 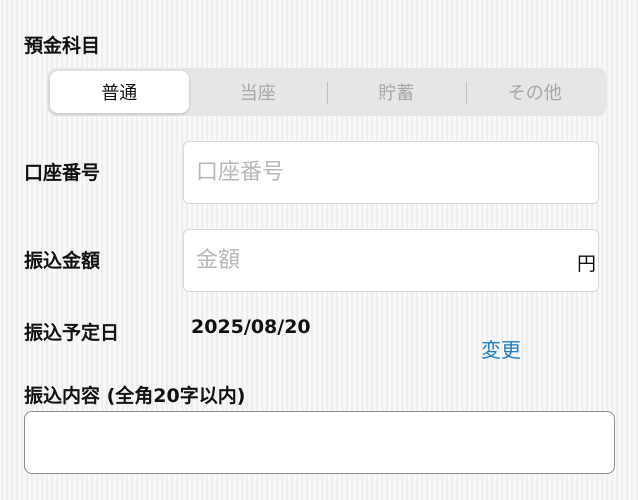 I want to click on account-number-input, so click(x=391, y=172).